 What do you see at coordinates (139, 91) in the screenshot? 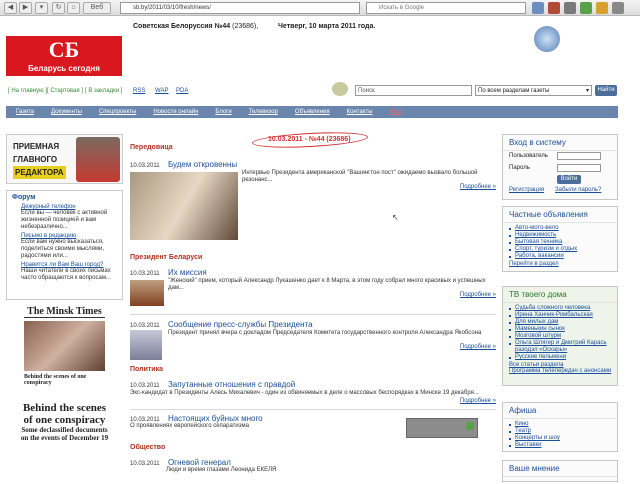
I see `link-rss: RSS` at bounding box center [139, 91].